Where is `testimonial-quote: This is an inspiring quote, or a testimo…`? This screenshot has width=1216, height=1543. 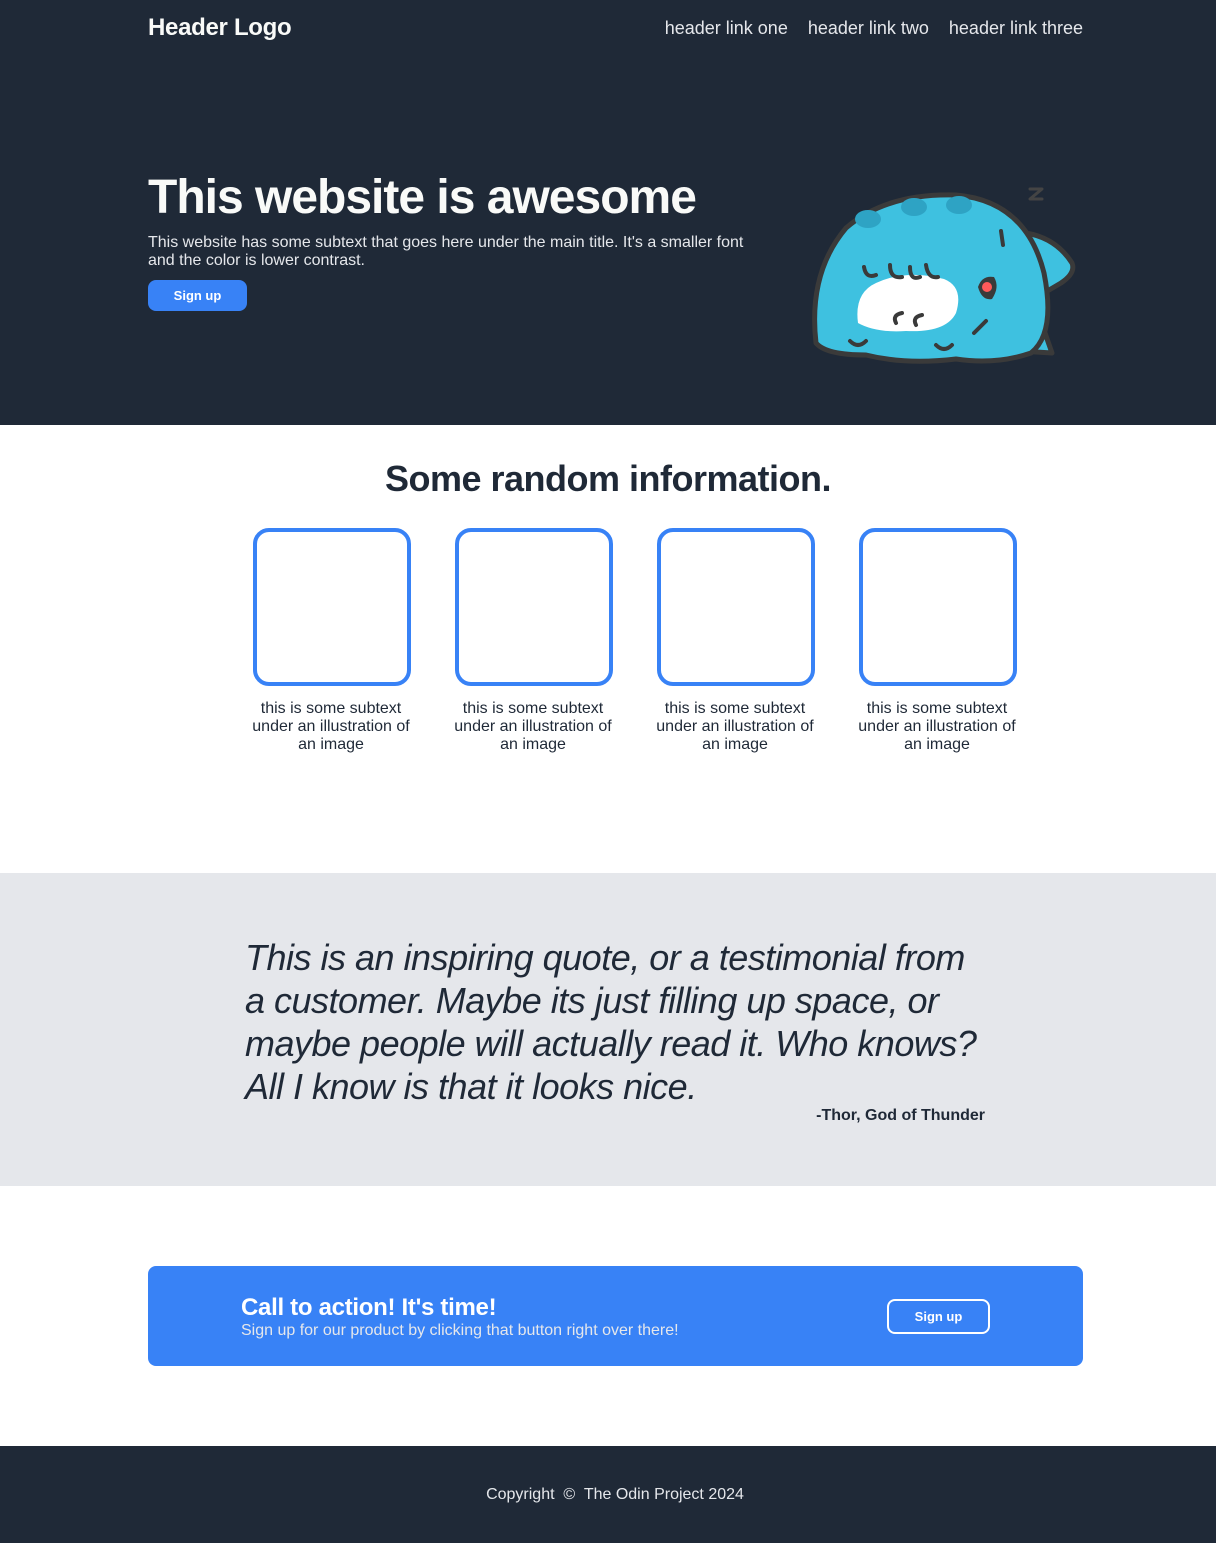 testimonial-quote: This is an inspiring quote, or a testimo… is located at coordinates (611, 1022).